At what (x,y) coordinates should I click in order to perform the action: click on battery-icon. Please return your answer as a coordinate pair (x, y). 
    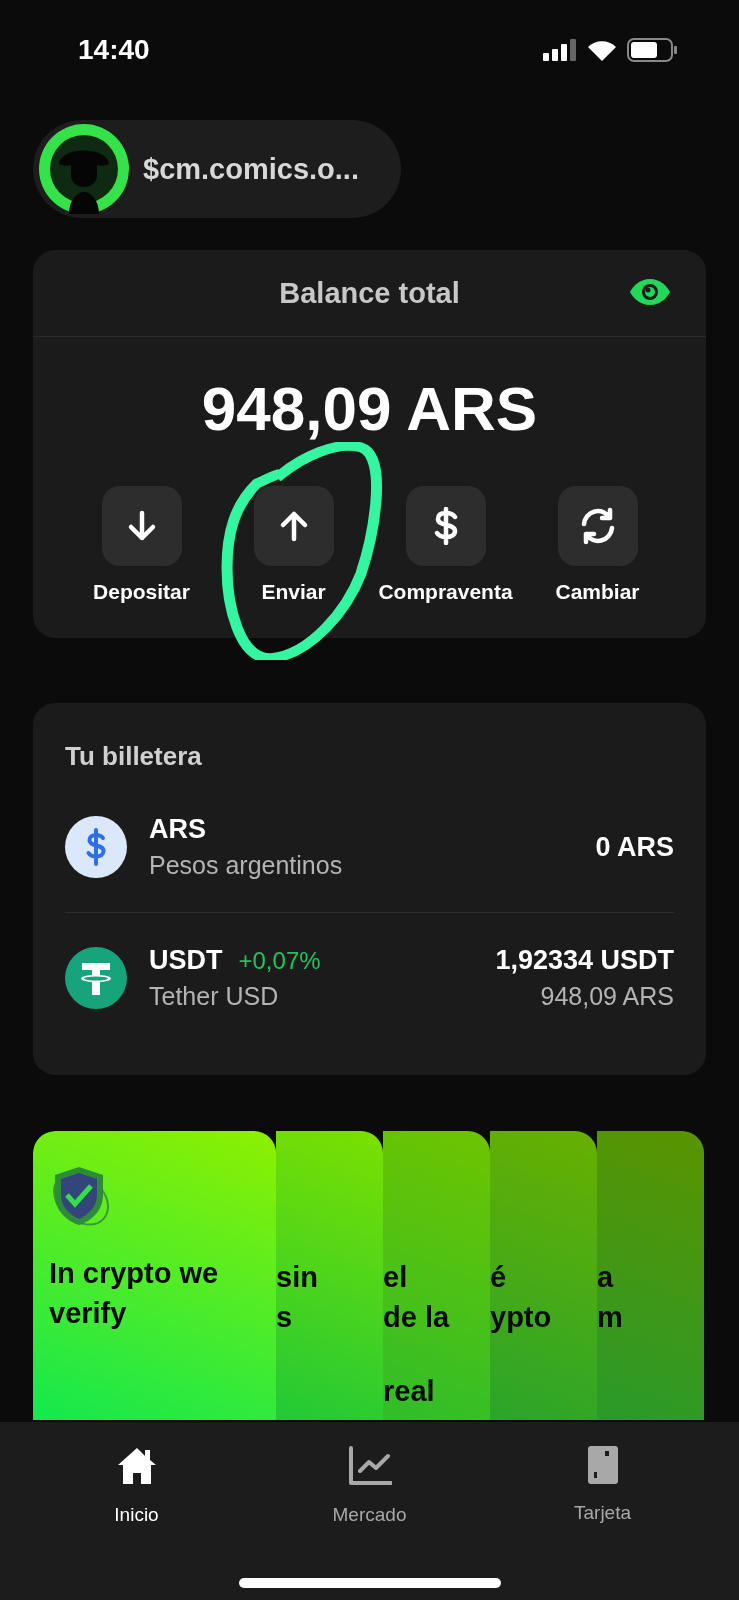
    Looking at the image, I should click on (652, 50).